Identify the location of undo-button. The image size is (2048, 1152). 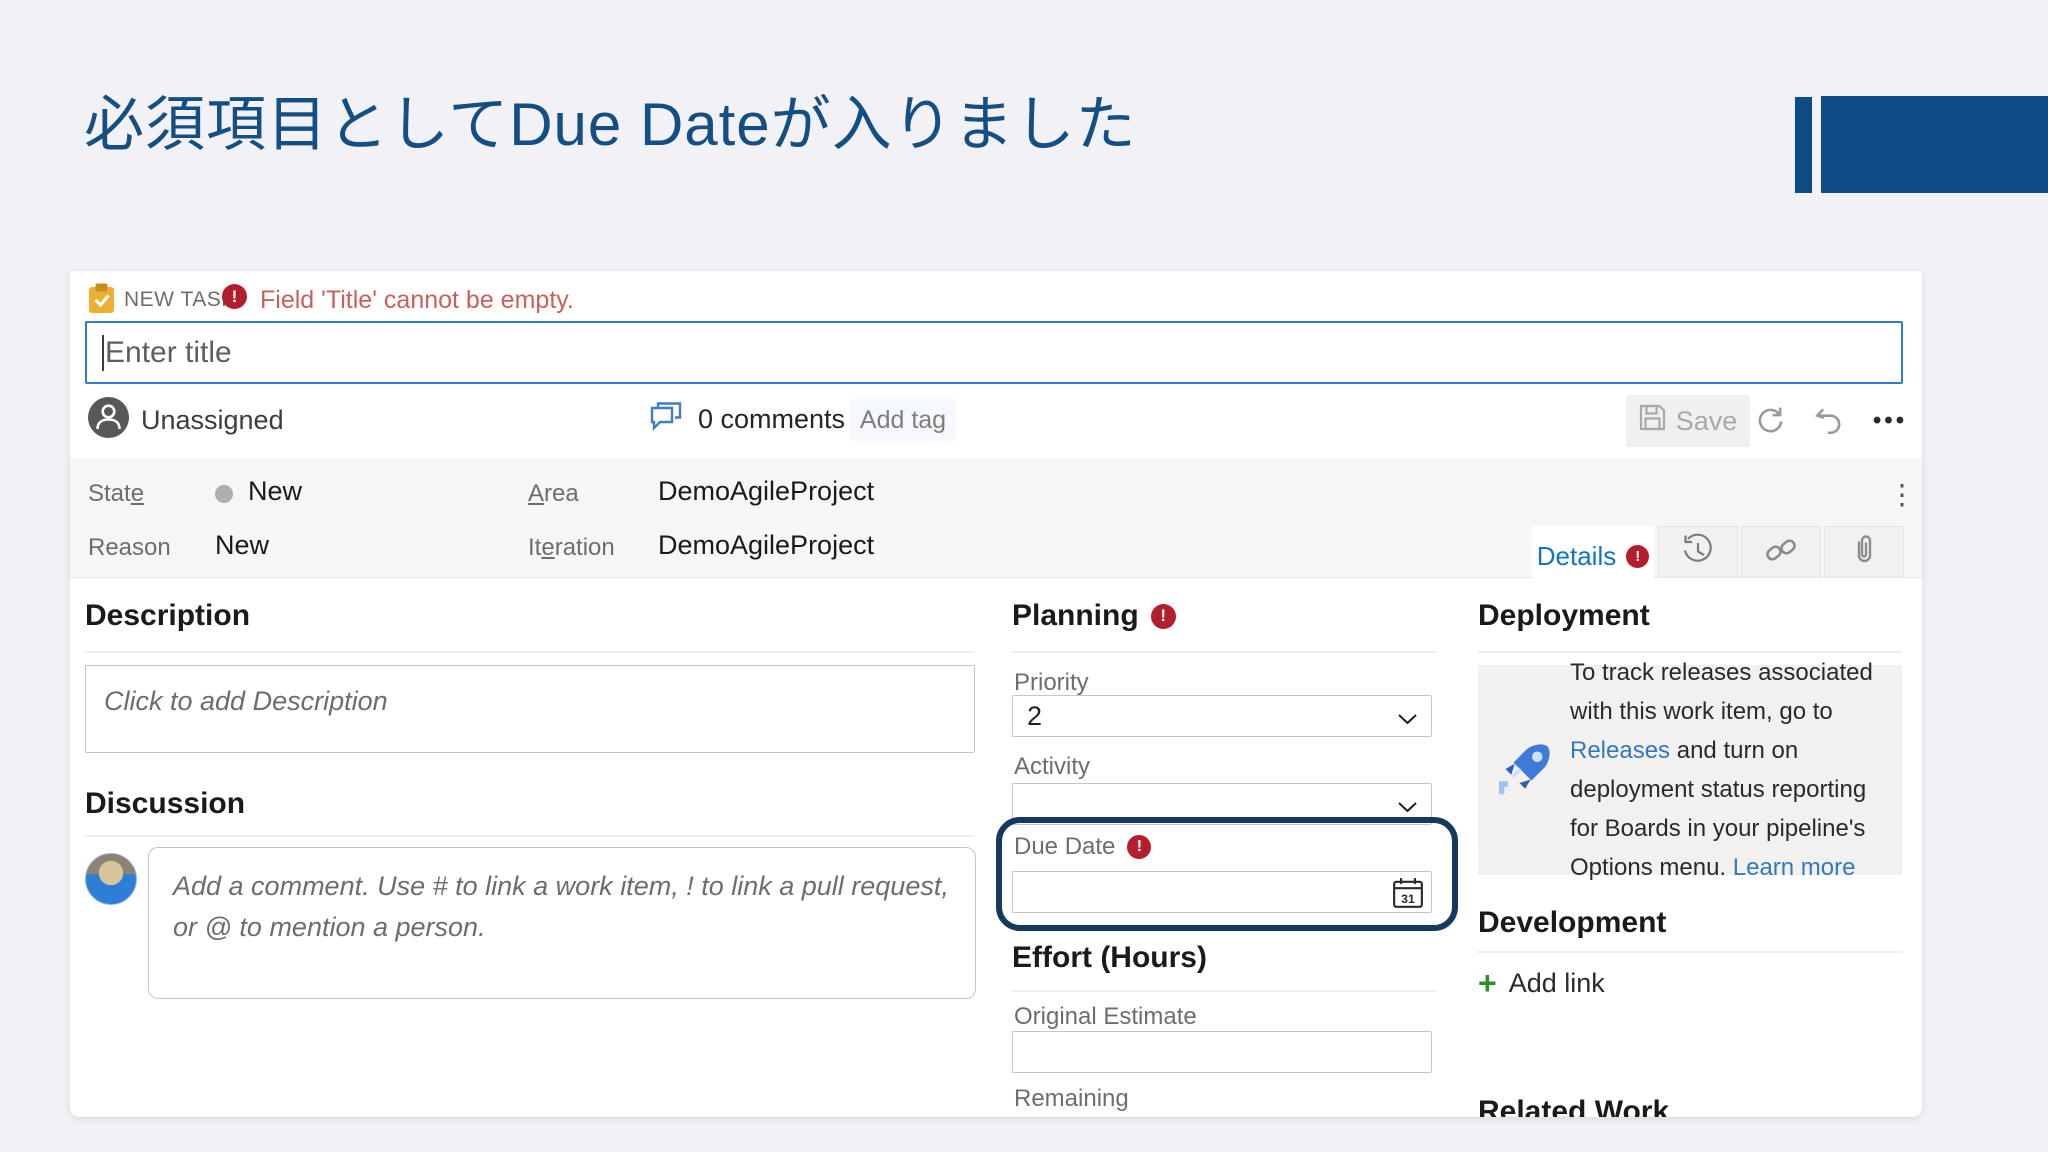
(1828, 421).